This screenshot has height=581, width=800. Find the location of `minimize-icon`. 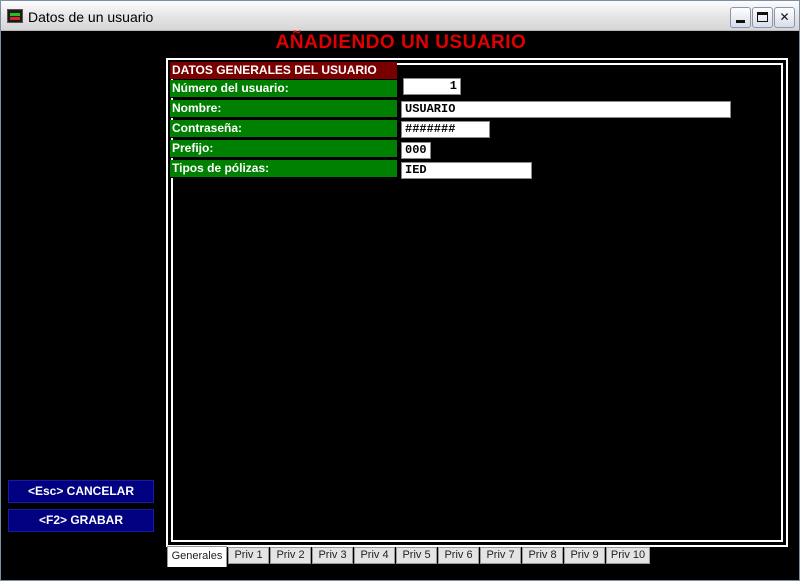

minimize-icon is located at coordinates (740, 21).